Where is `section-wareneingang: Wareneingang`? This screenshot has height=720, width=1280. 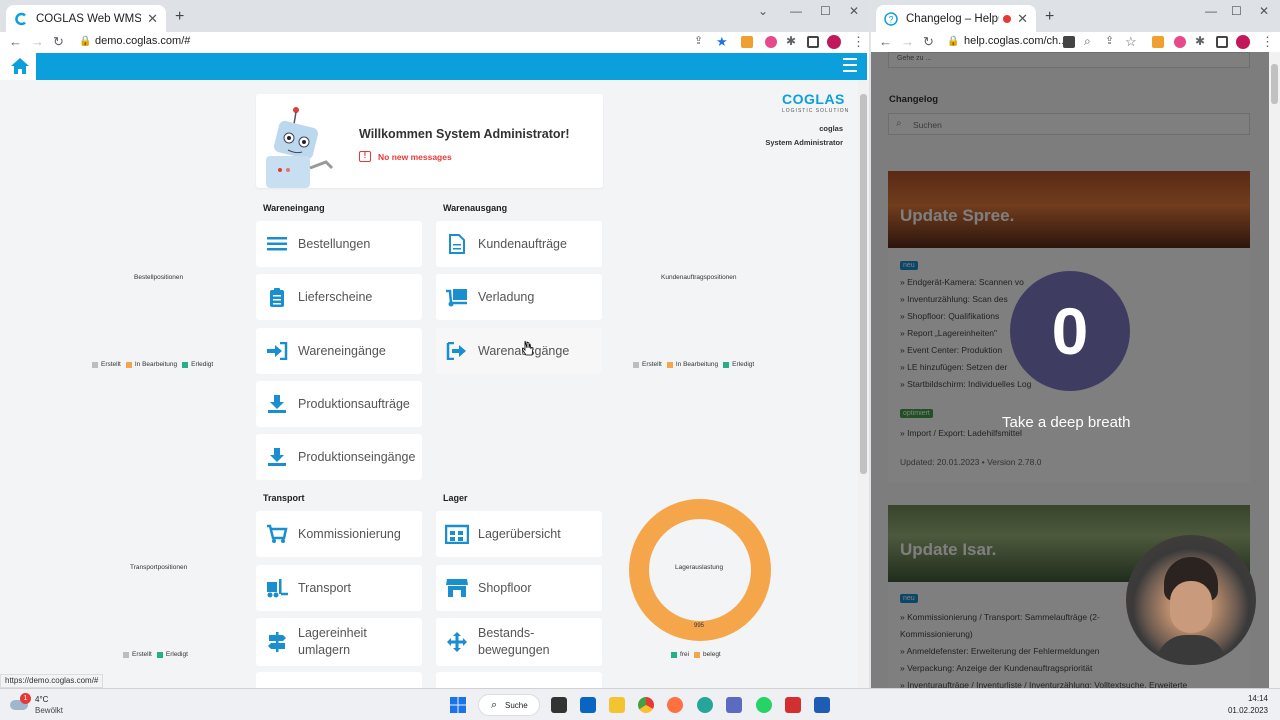 section-wareneingang: Wareneingang is located at coordinates (294, 208).